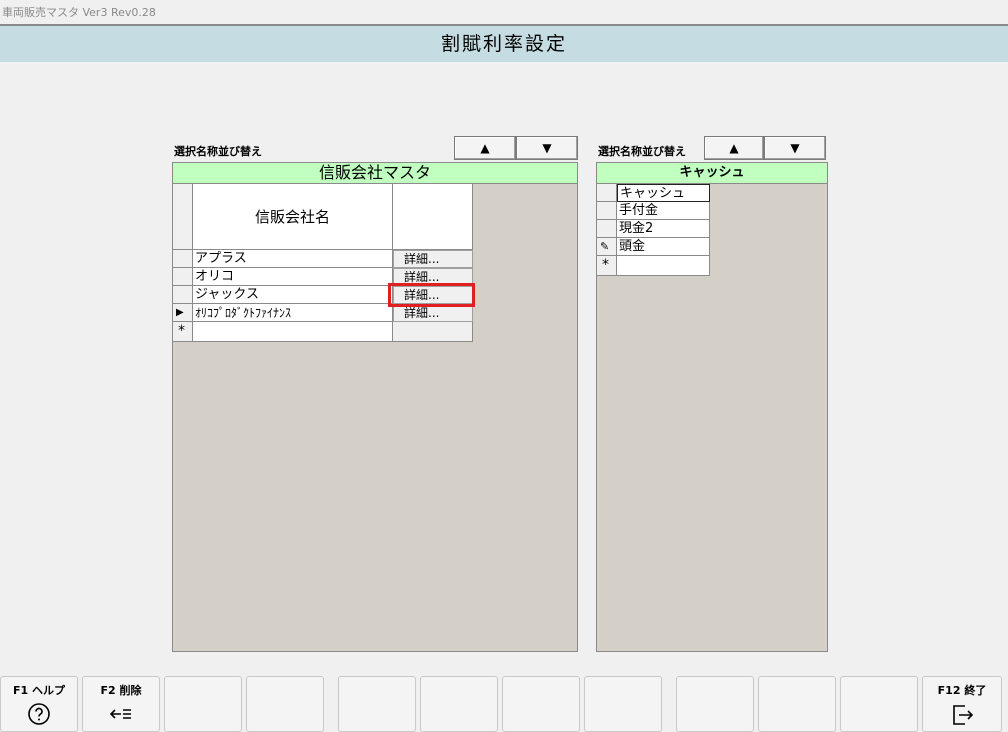 Image resolution: width=1008 pixels, height=732 pixels. I want to click on cash-cell: 現金2, so click(636, 228).